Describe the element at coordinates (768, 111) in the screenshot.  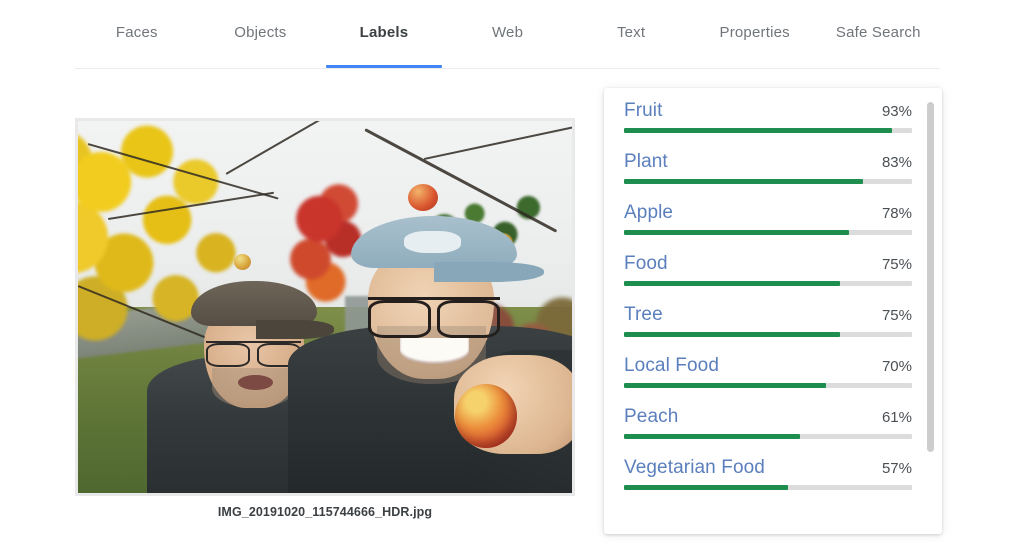
I see `label-row-header: Fruit 93%` at that location.